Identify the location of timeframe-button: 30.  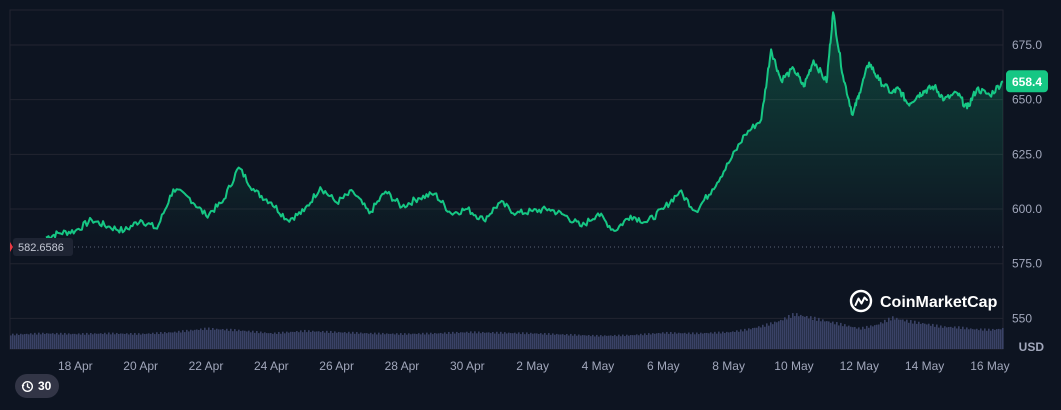
(37, 386).